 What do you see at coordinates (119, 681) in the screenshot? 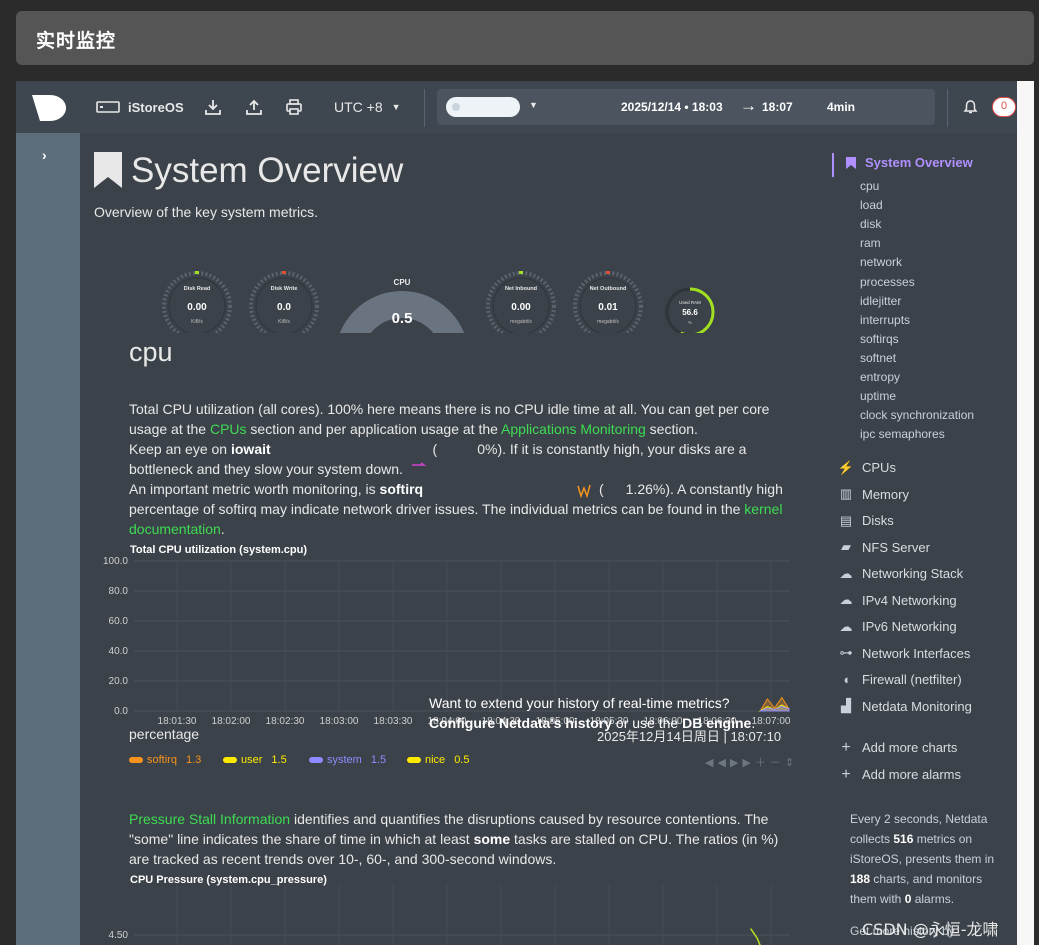
I see `y-tick-label: 20.0` at bounding box center [119, 681].